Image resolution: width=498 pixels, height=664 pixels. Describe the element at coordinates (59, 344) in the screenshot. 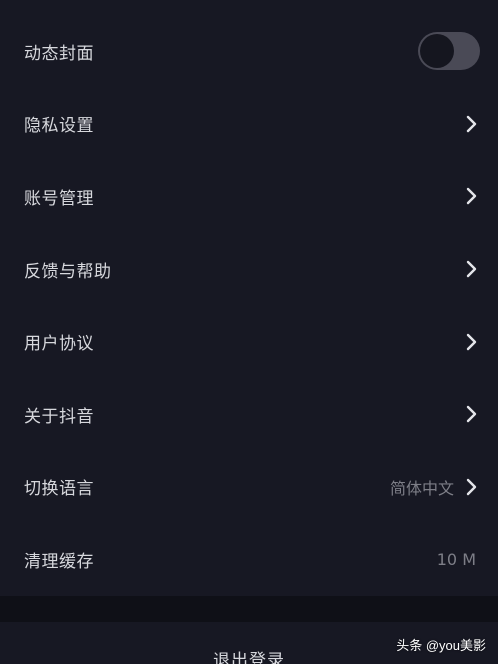

I see `setting-label: 用户协议` at that location.